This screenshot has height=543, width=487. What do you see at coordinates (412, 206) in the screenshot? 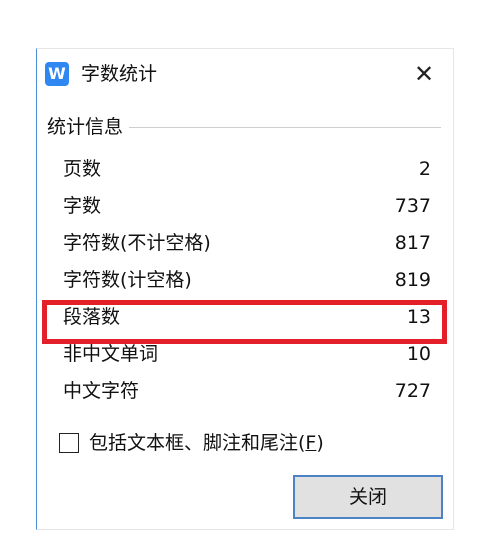
I see `stat-value: 737` at bounding box center [412, 206].